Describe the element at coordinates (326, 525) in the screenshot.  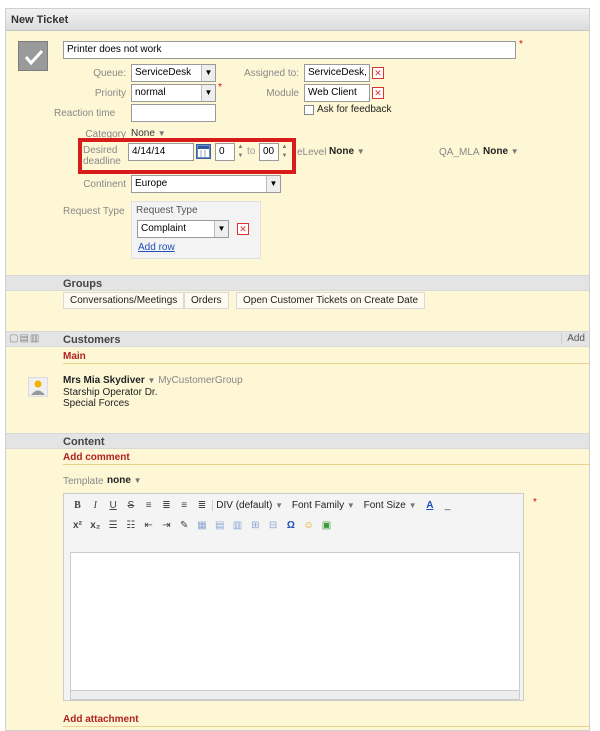
I see `image-icon: ▣` at that location.